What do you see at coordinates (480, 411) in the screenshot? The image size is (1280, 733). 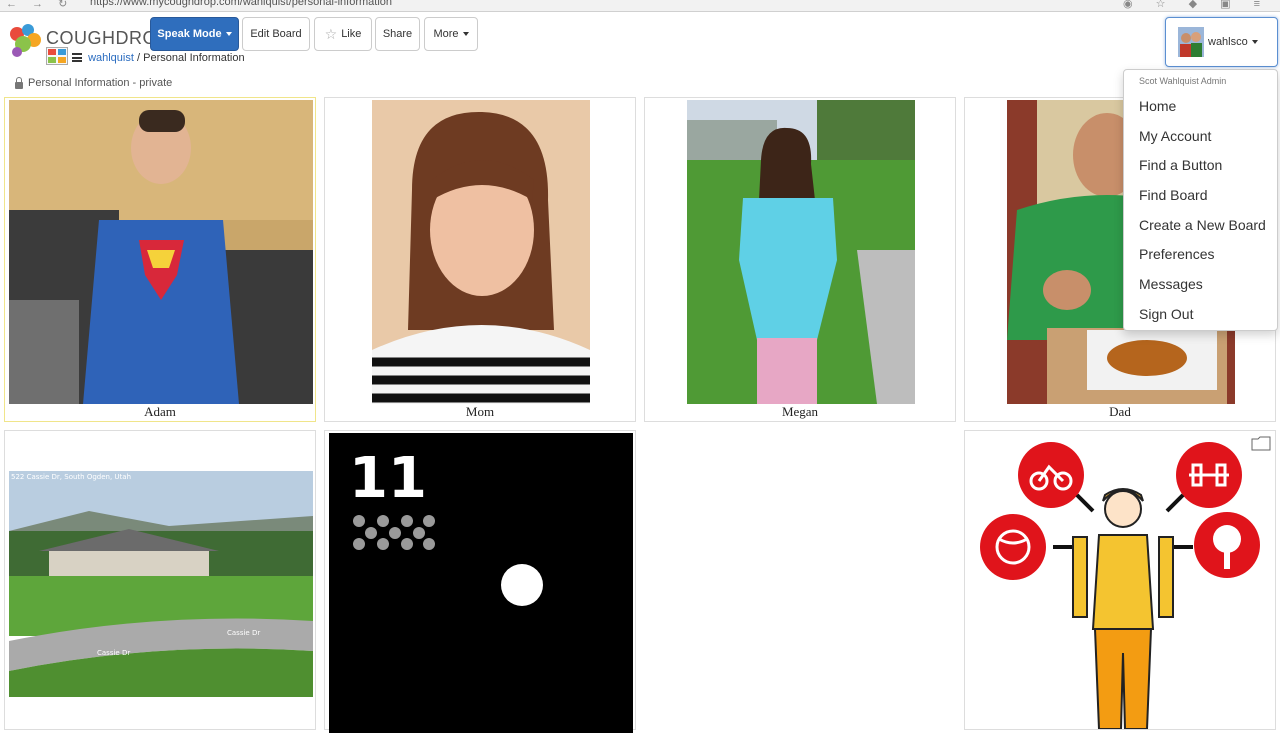 I see `button-label: Mom` at bounding box center [480, 411].